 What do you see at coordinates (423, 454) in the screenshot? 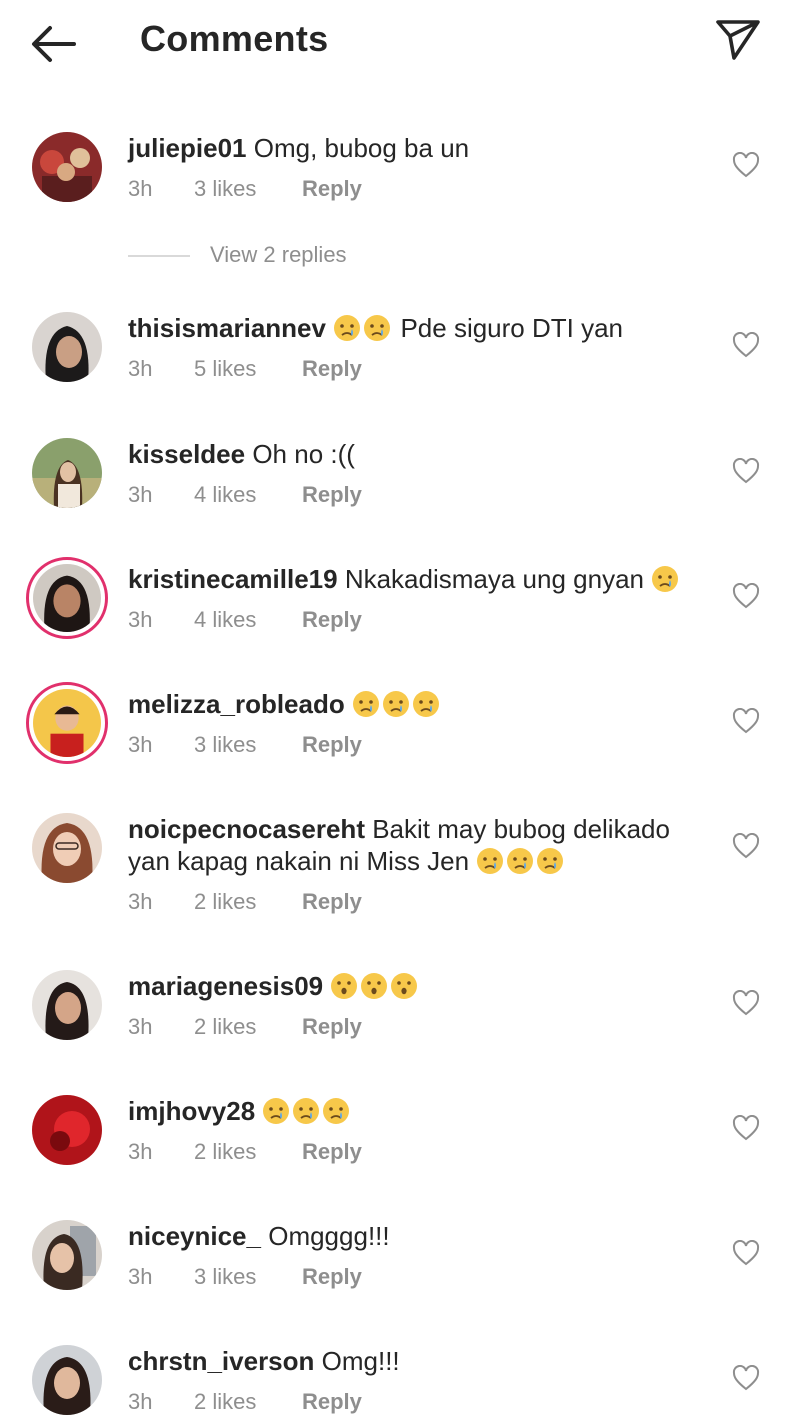
I see `comment-text: kisseldee Oh no :((` at bounding box center [423, 454].